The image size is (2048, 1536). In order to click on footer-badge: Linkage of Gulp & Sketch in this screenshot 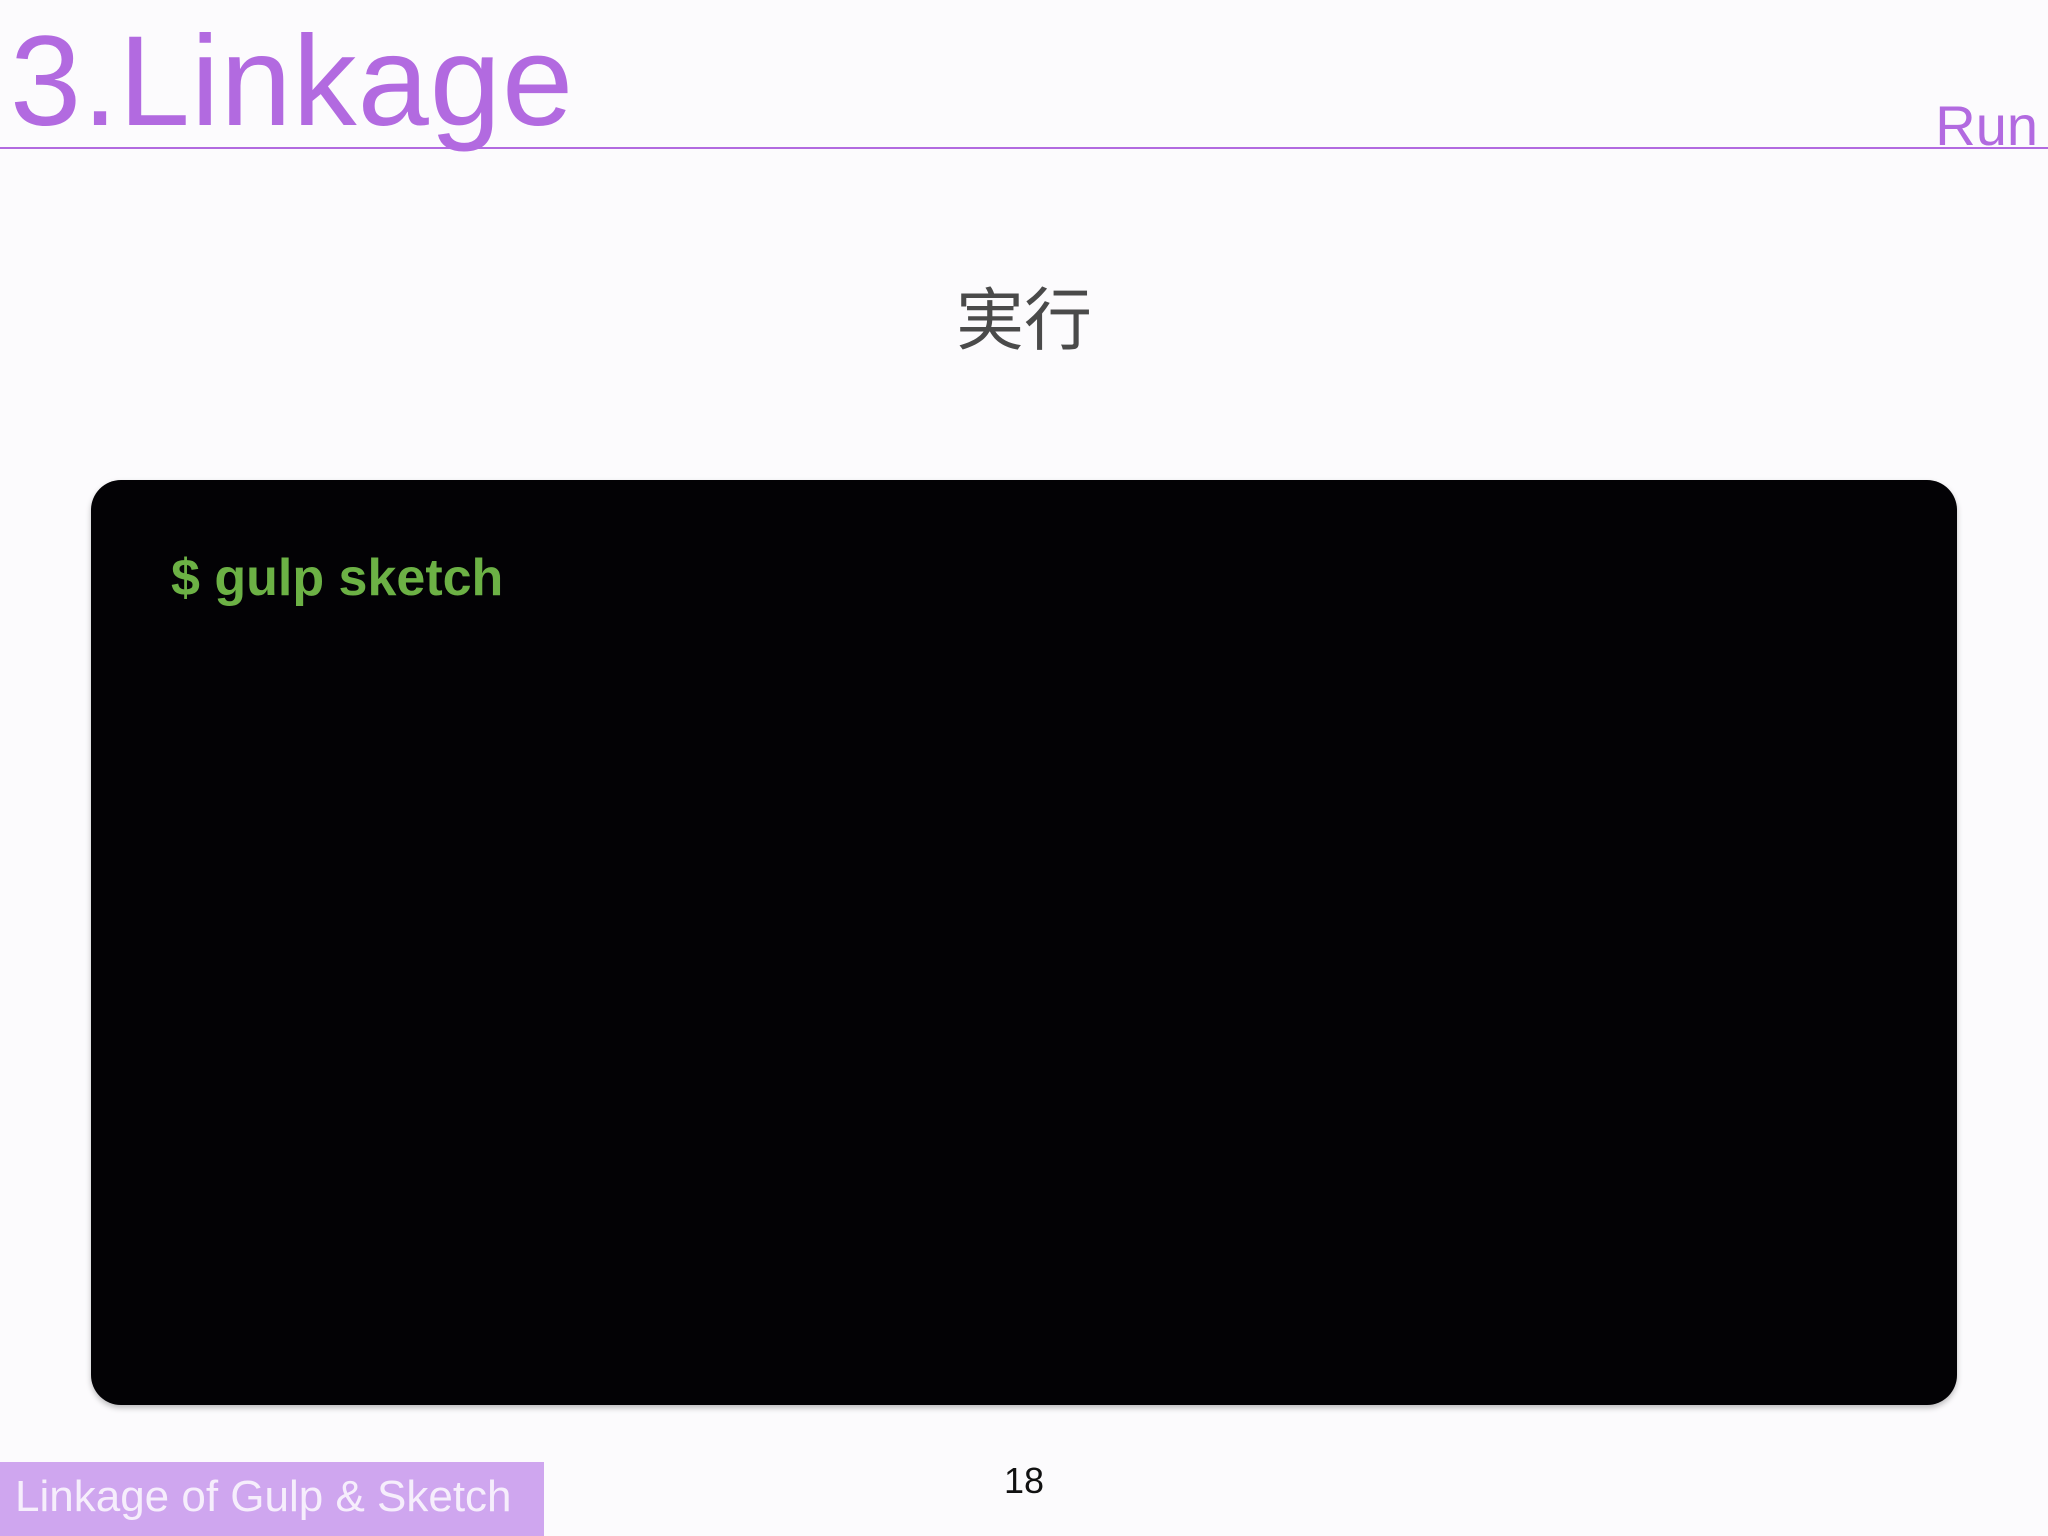, I will do `click(272, 1499)`.